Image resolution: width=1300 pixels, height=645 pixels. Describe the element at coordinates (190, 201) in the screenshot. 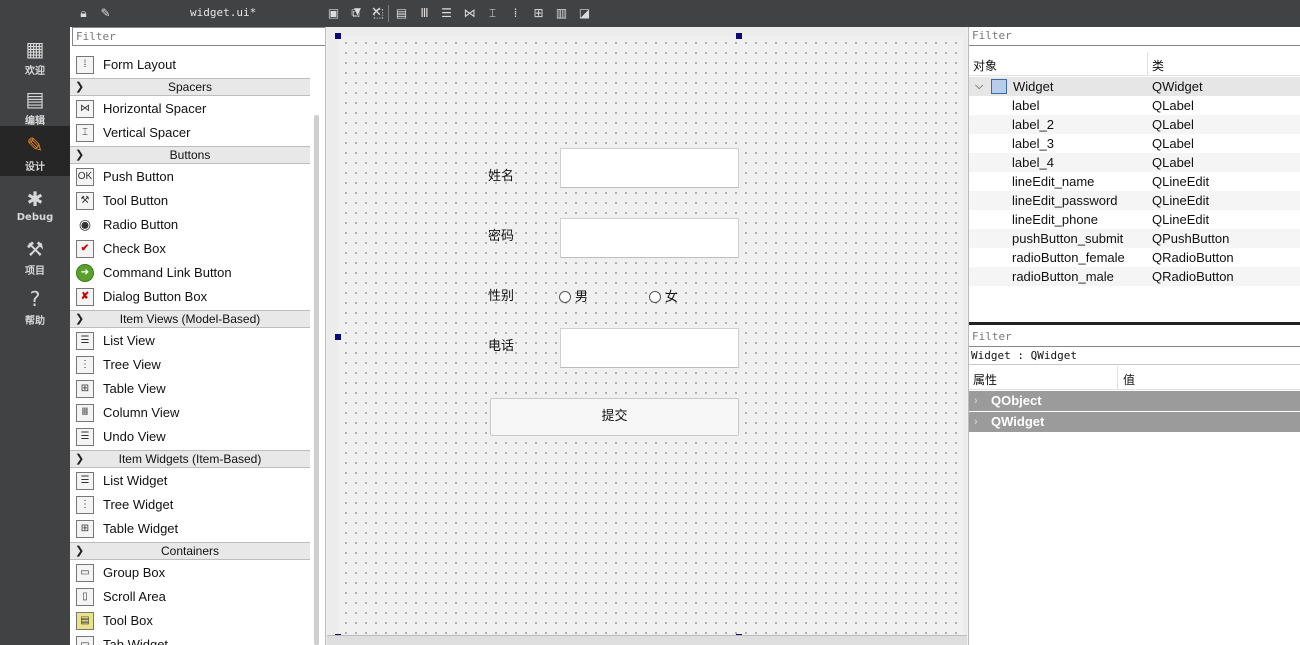

I see `widget-tool-button: ⚒ Tool Button` at that location.